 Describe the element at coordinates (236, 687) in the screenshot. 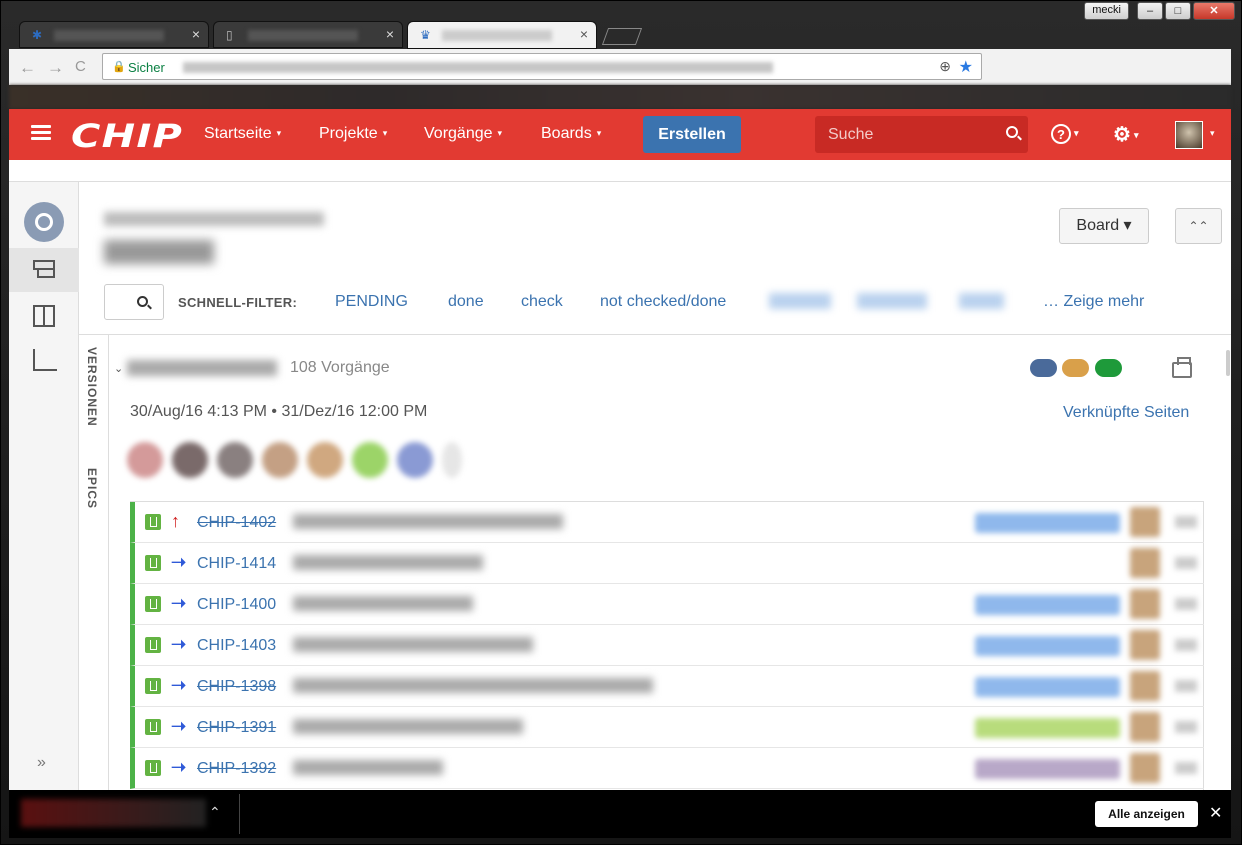

I see `issue-key-link: CHIP-1398` at that location.